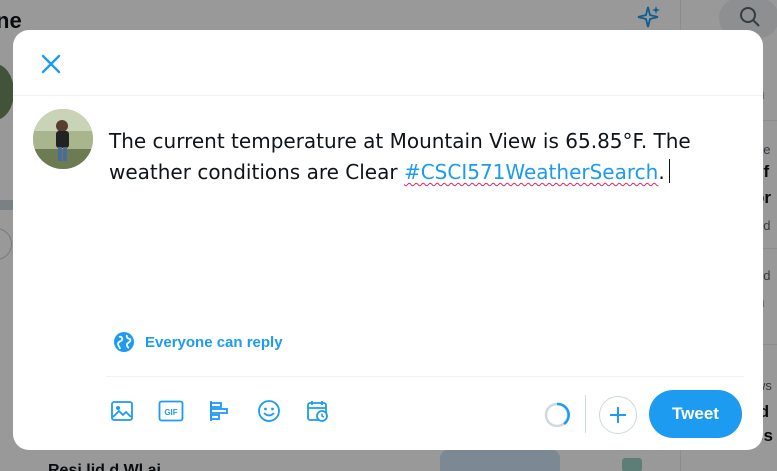 The image size is (777, 471). I want to click on close-icon, so click(51, 64).